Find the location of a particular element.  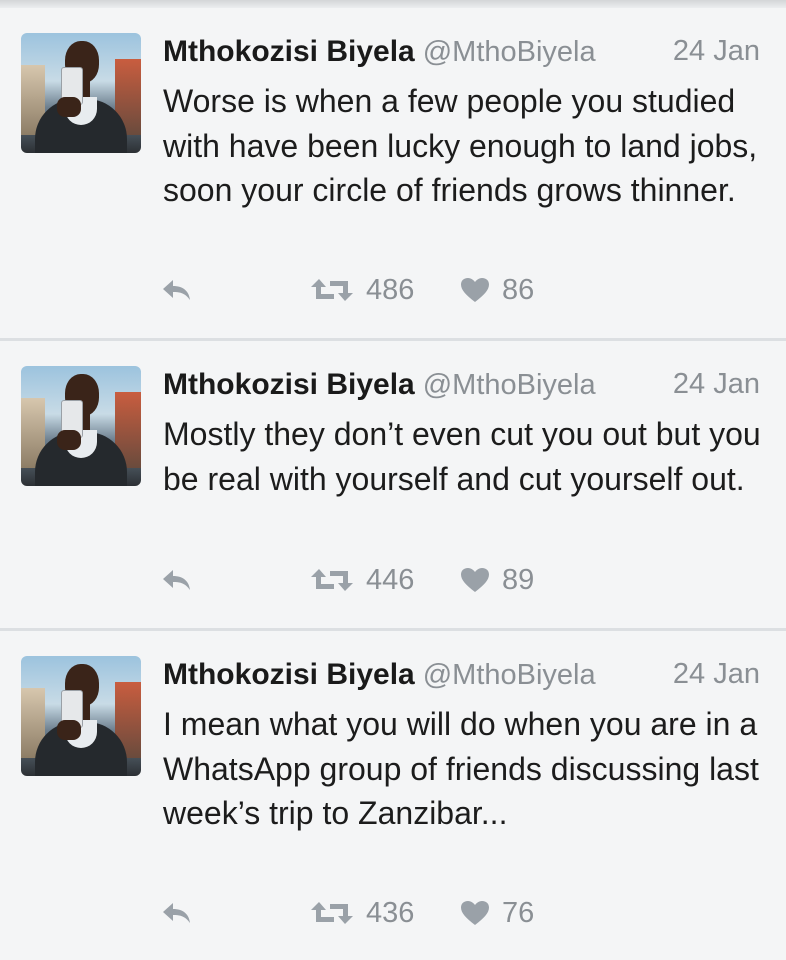

like-count: 76 is located at coordinates (518, 912).